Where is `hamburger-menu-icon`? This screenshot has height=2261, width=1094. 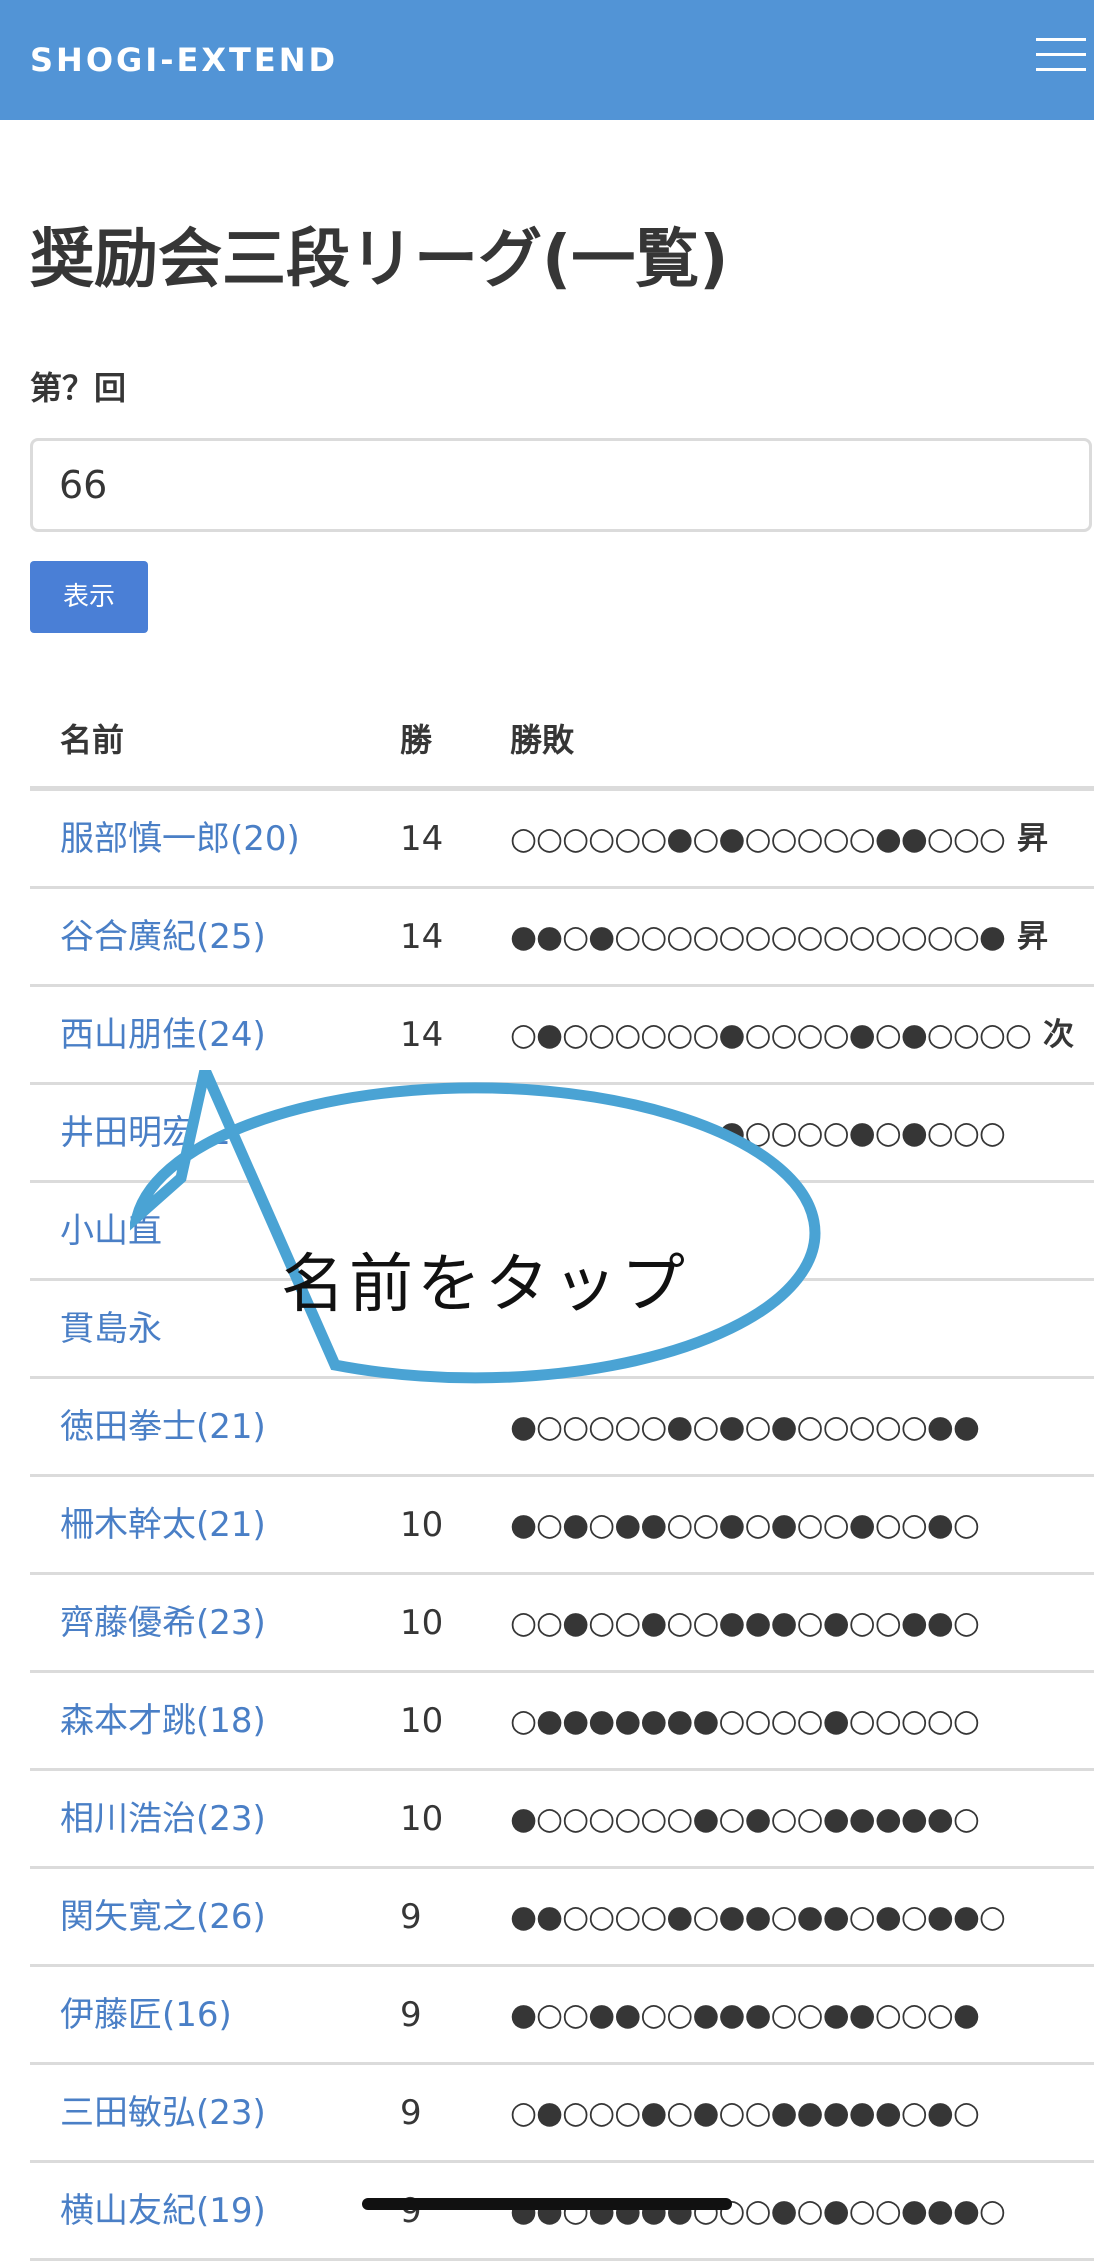 hamburger-menu-icon is located at coordinates (1061, 55).